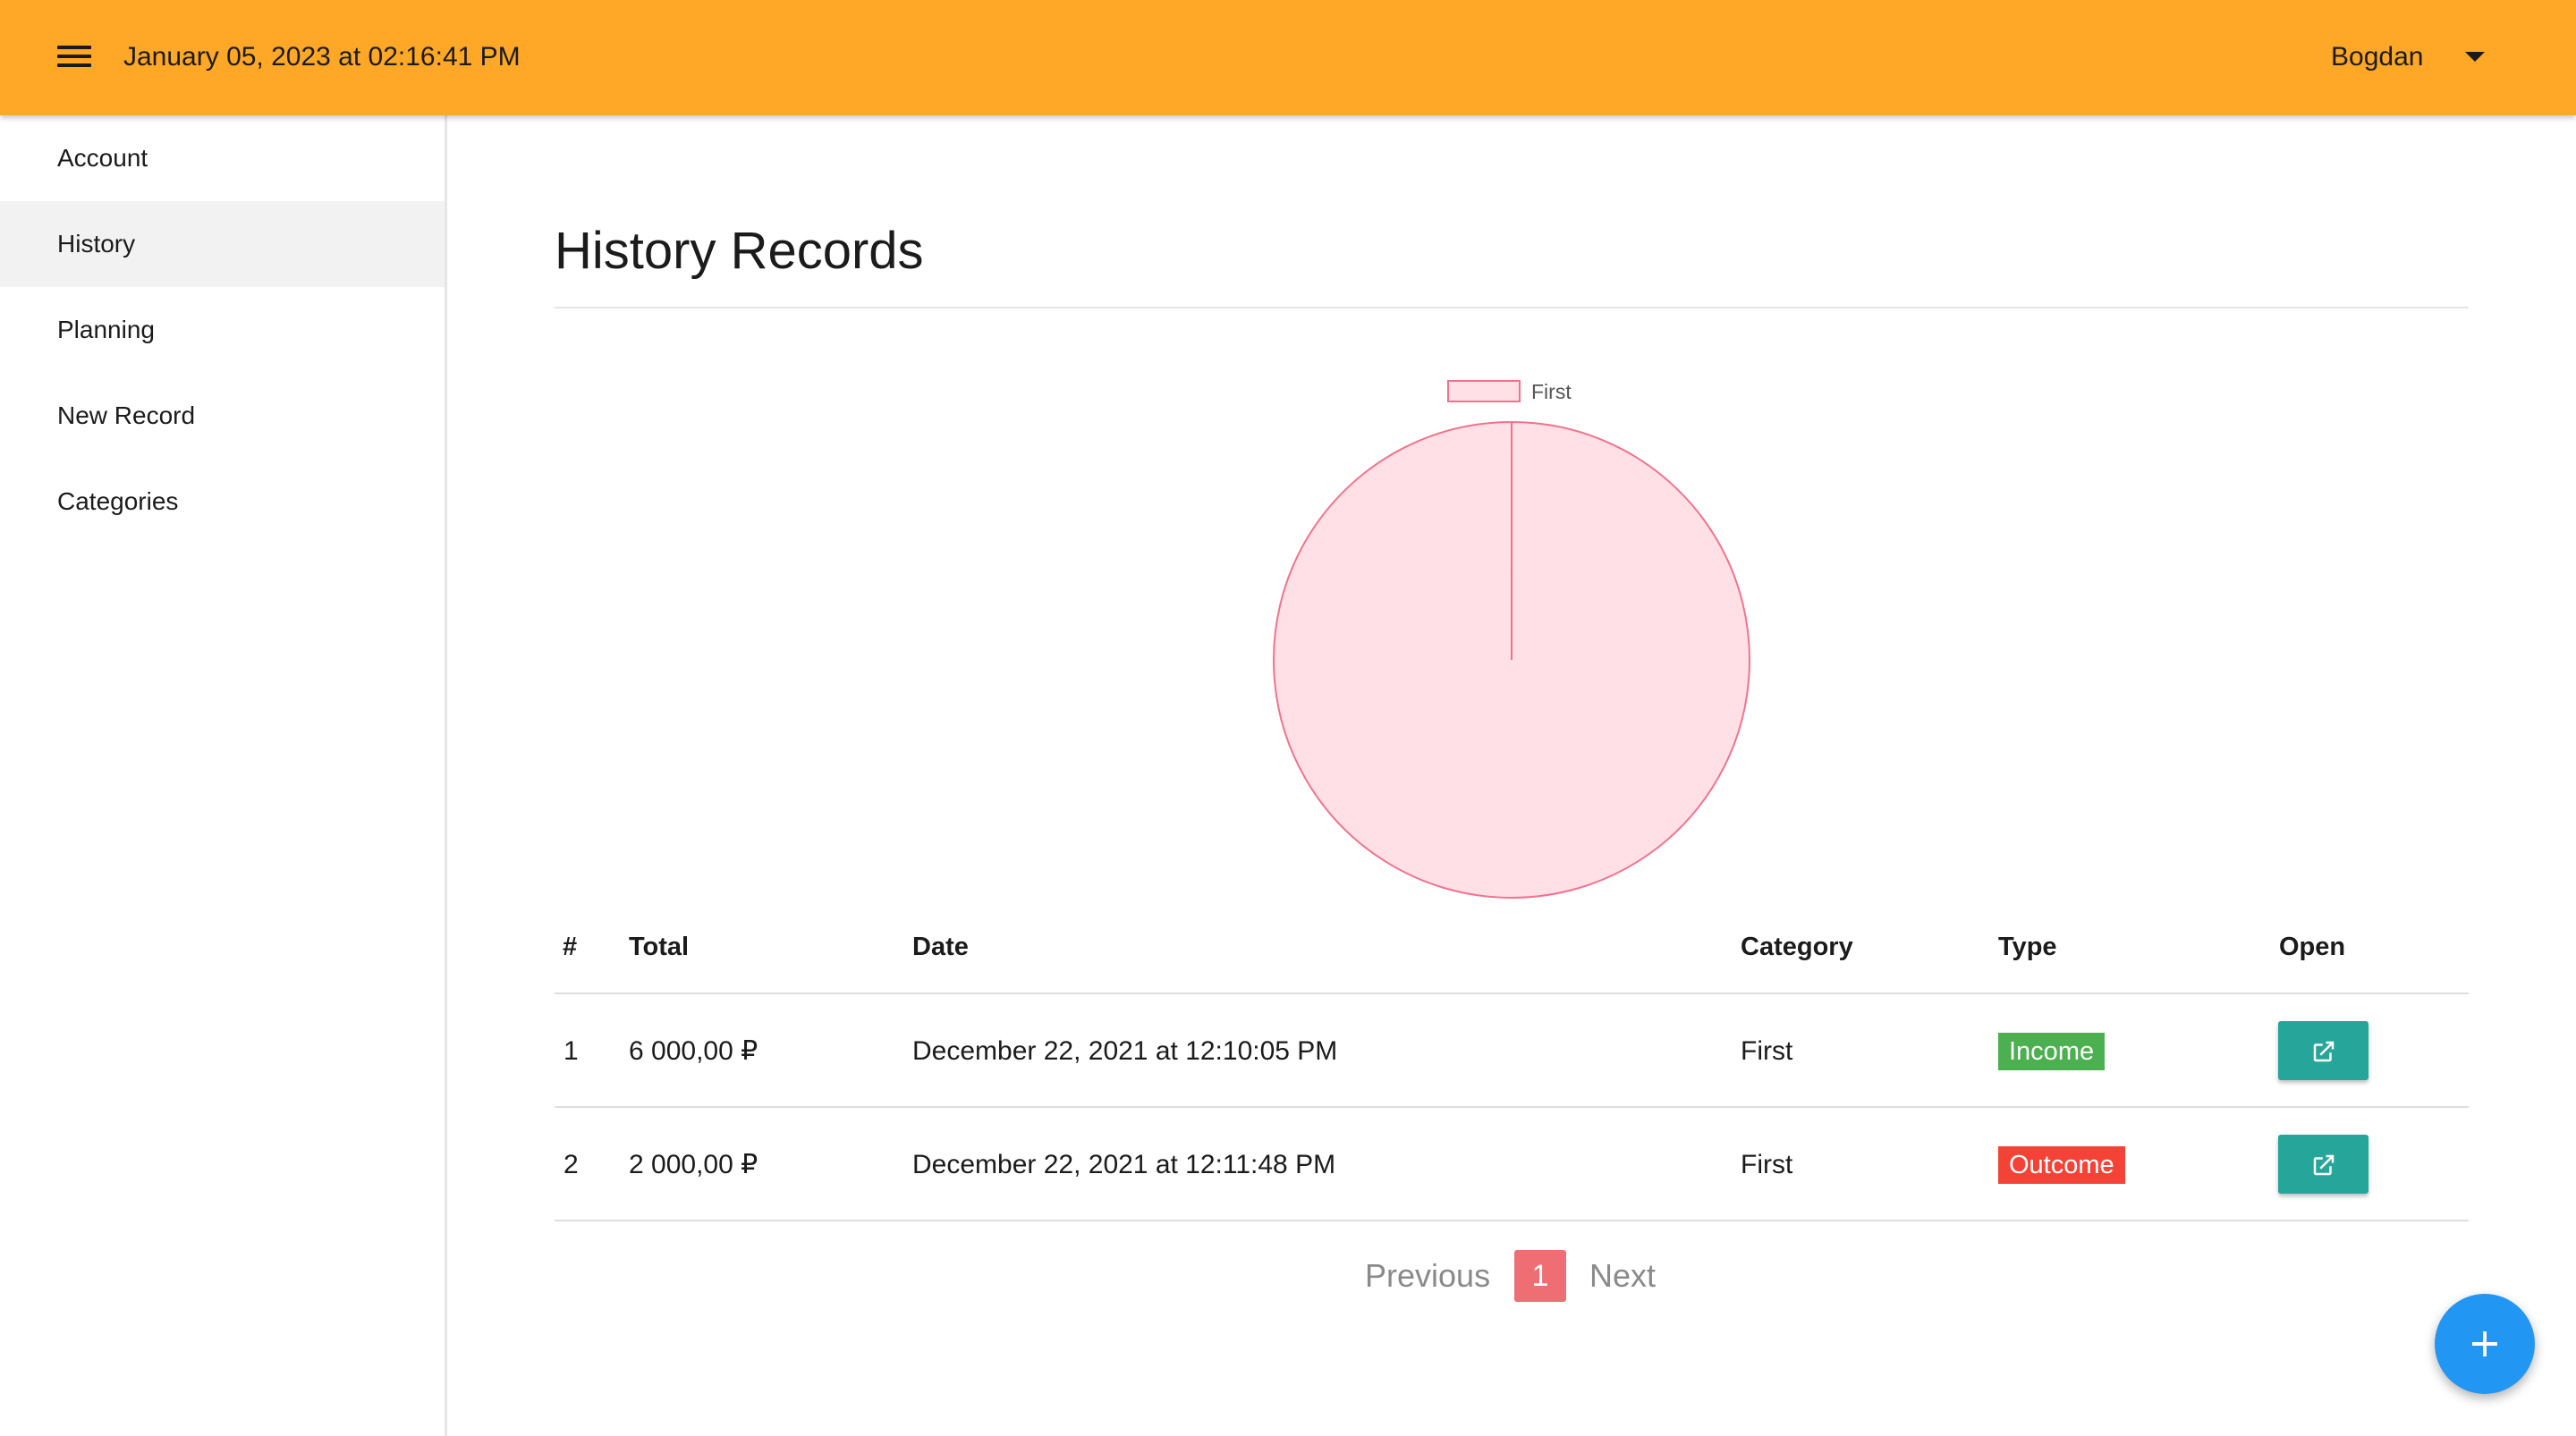 The image size is (2576, 1436). I want to click on sidebar-item-history: History, so click(222, 244).